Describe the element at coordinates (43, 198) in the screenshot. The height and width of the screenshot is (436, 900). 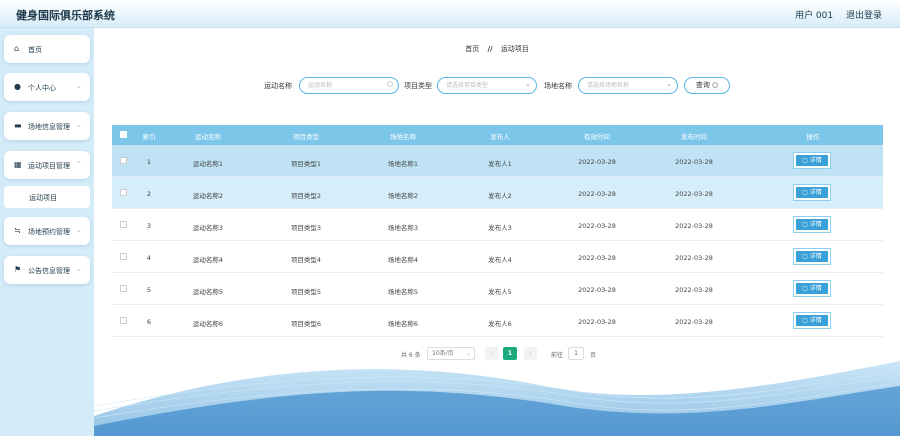
I see `sidebar-subitem-label: 运动项目` at that location.